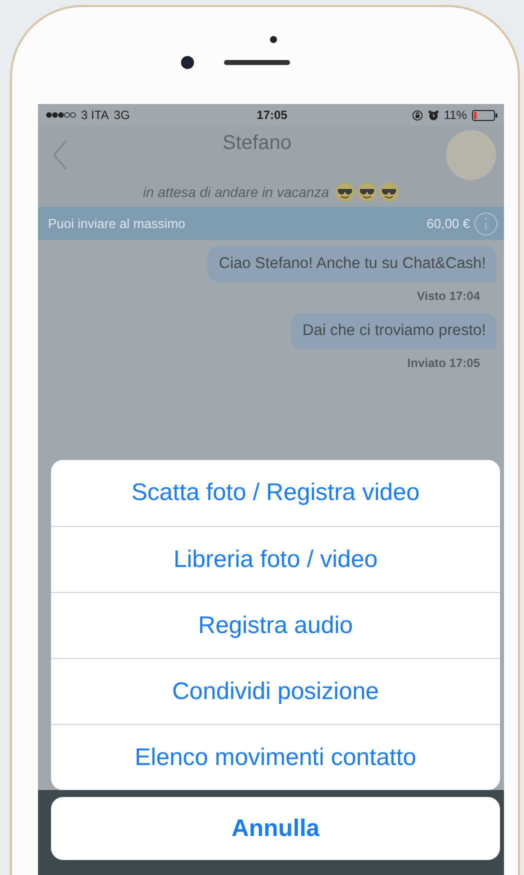 This screenshot has height=875, width=524. What do you see at coordinates (485, 115) in the screenshot?
I see `battery-icon` at bounding box center [485, 115].